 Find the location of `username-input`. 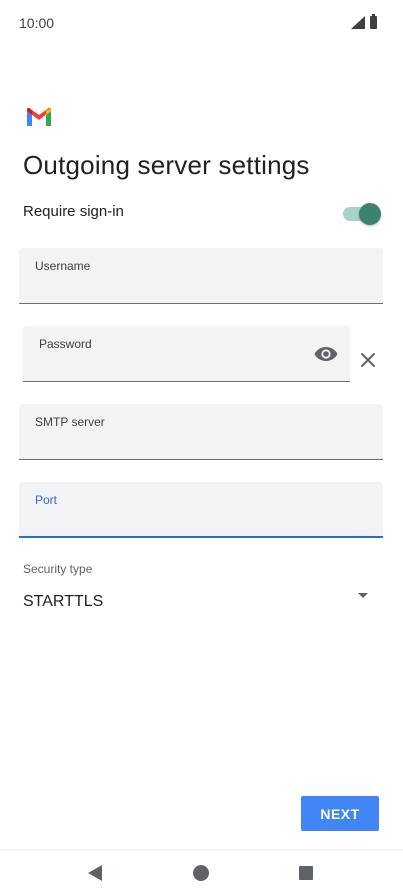

username-input is located at coordinates (183, 287).